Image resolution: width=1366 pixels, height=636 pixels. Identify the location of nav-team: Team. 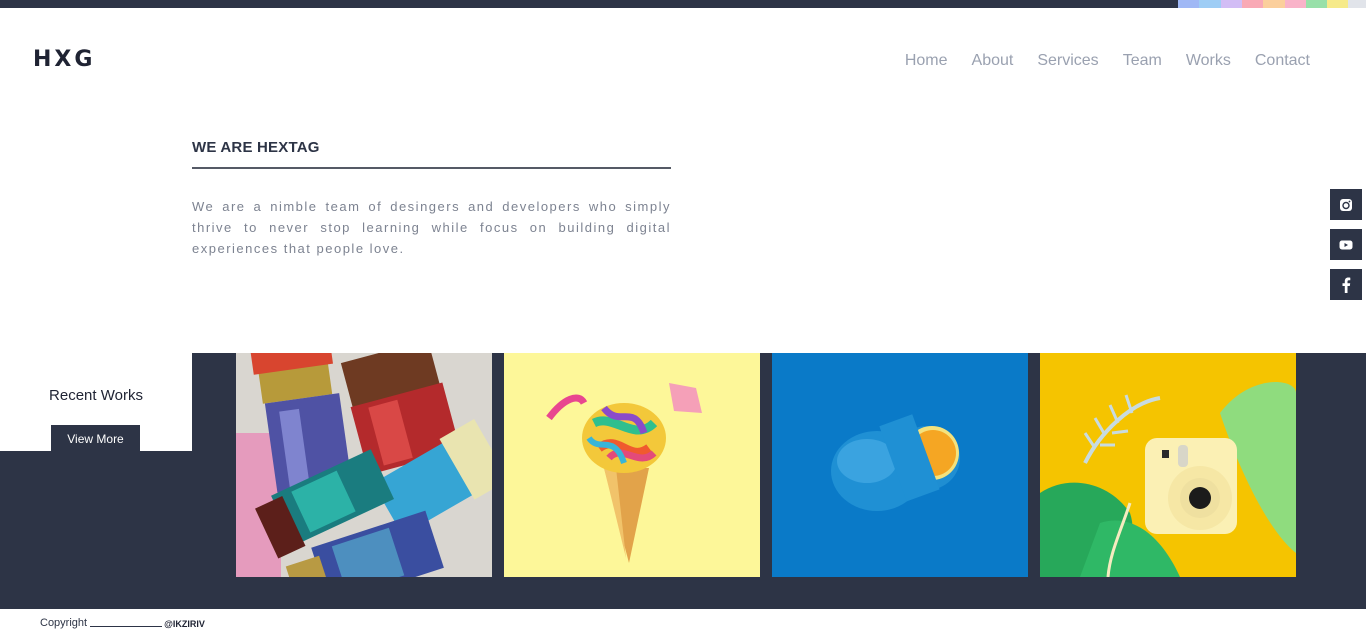
(1142, 61).